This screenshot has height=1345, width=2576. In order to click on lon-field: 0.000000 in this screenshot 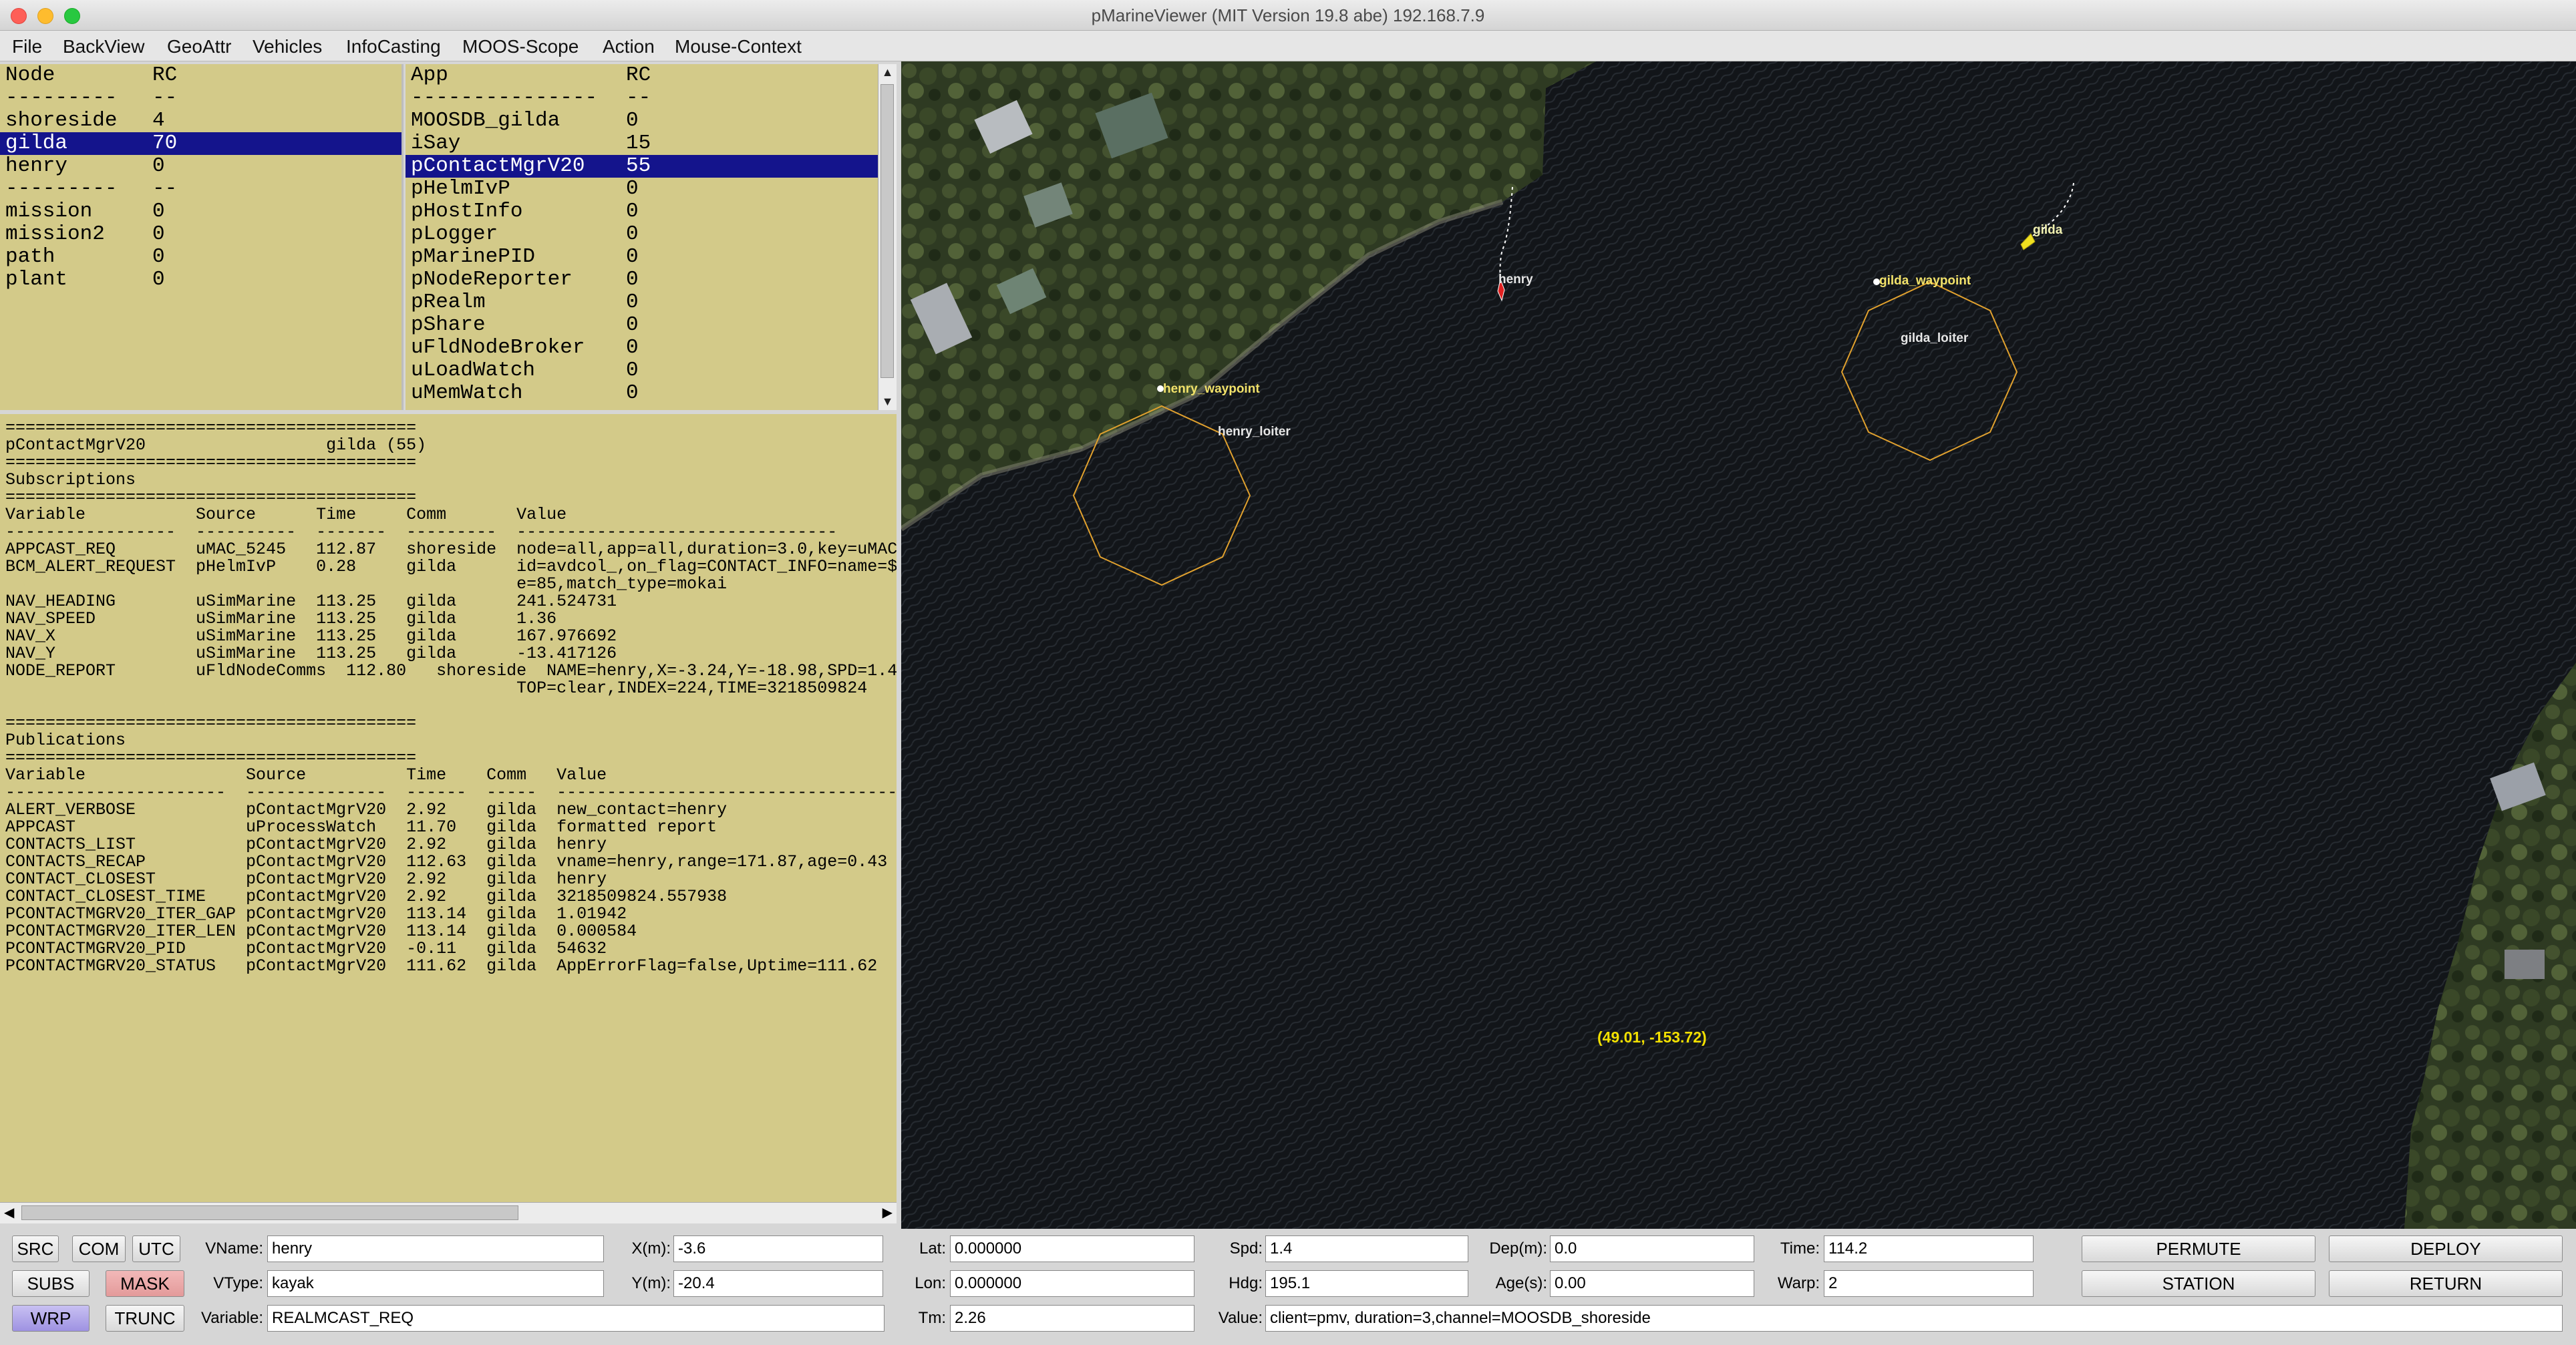, I will do `click(1072, 1284)`.